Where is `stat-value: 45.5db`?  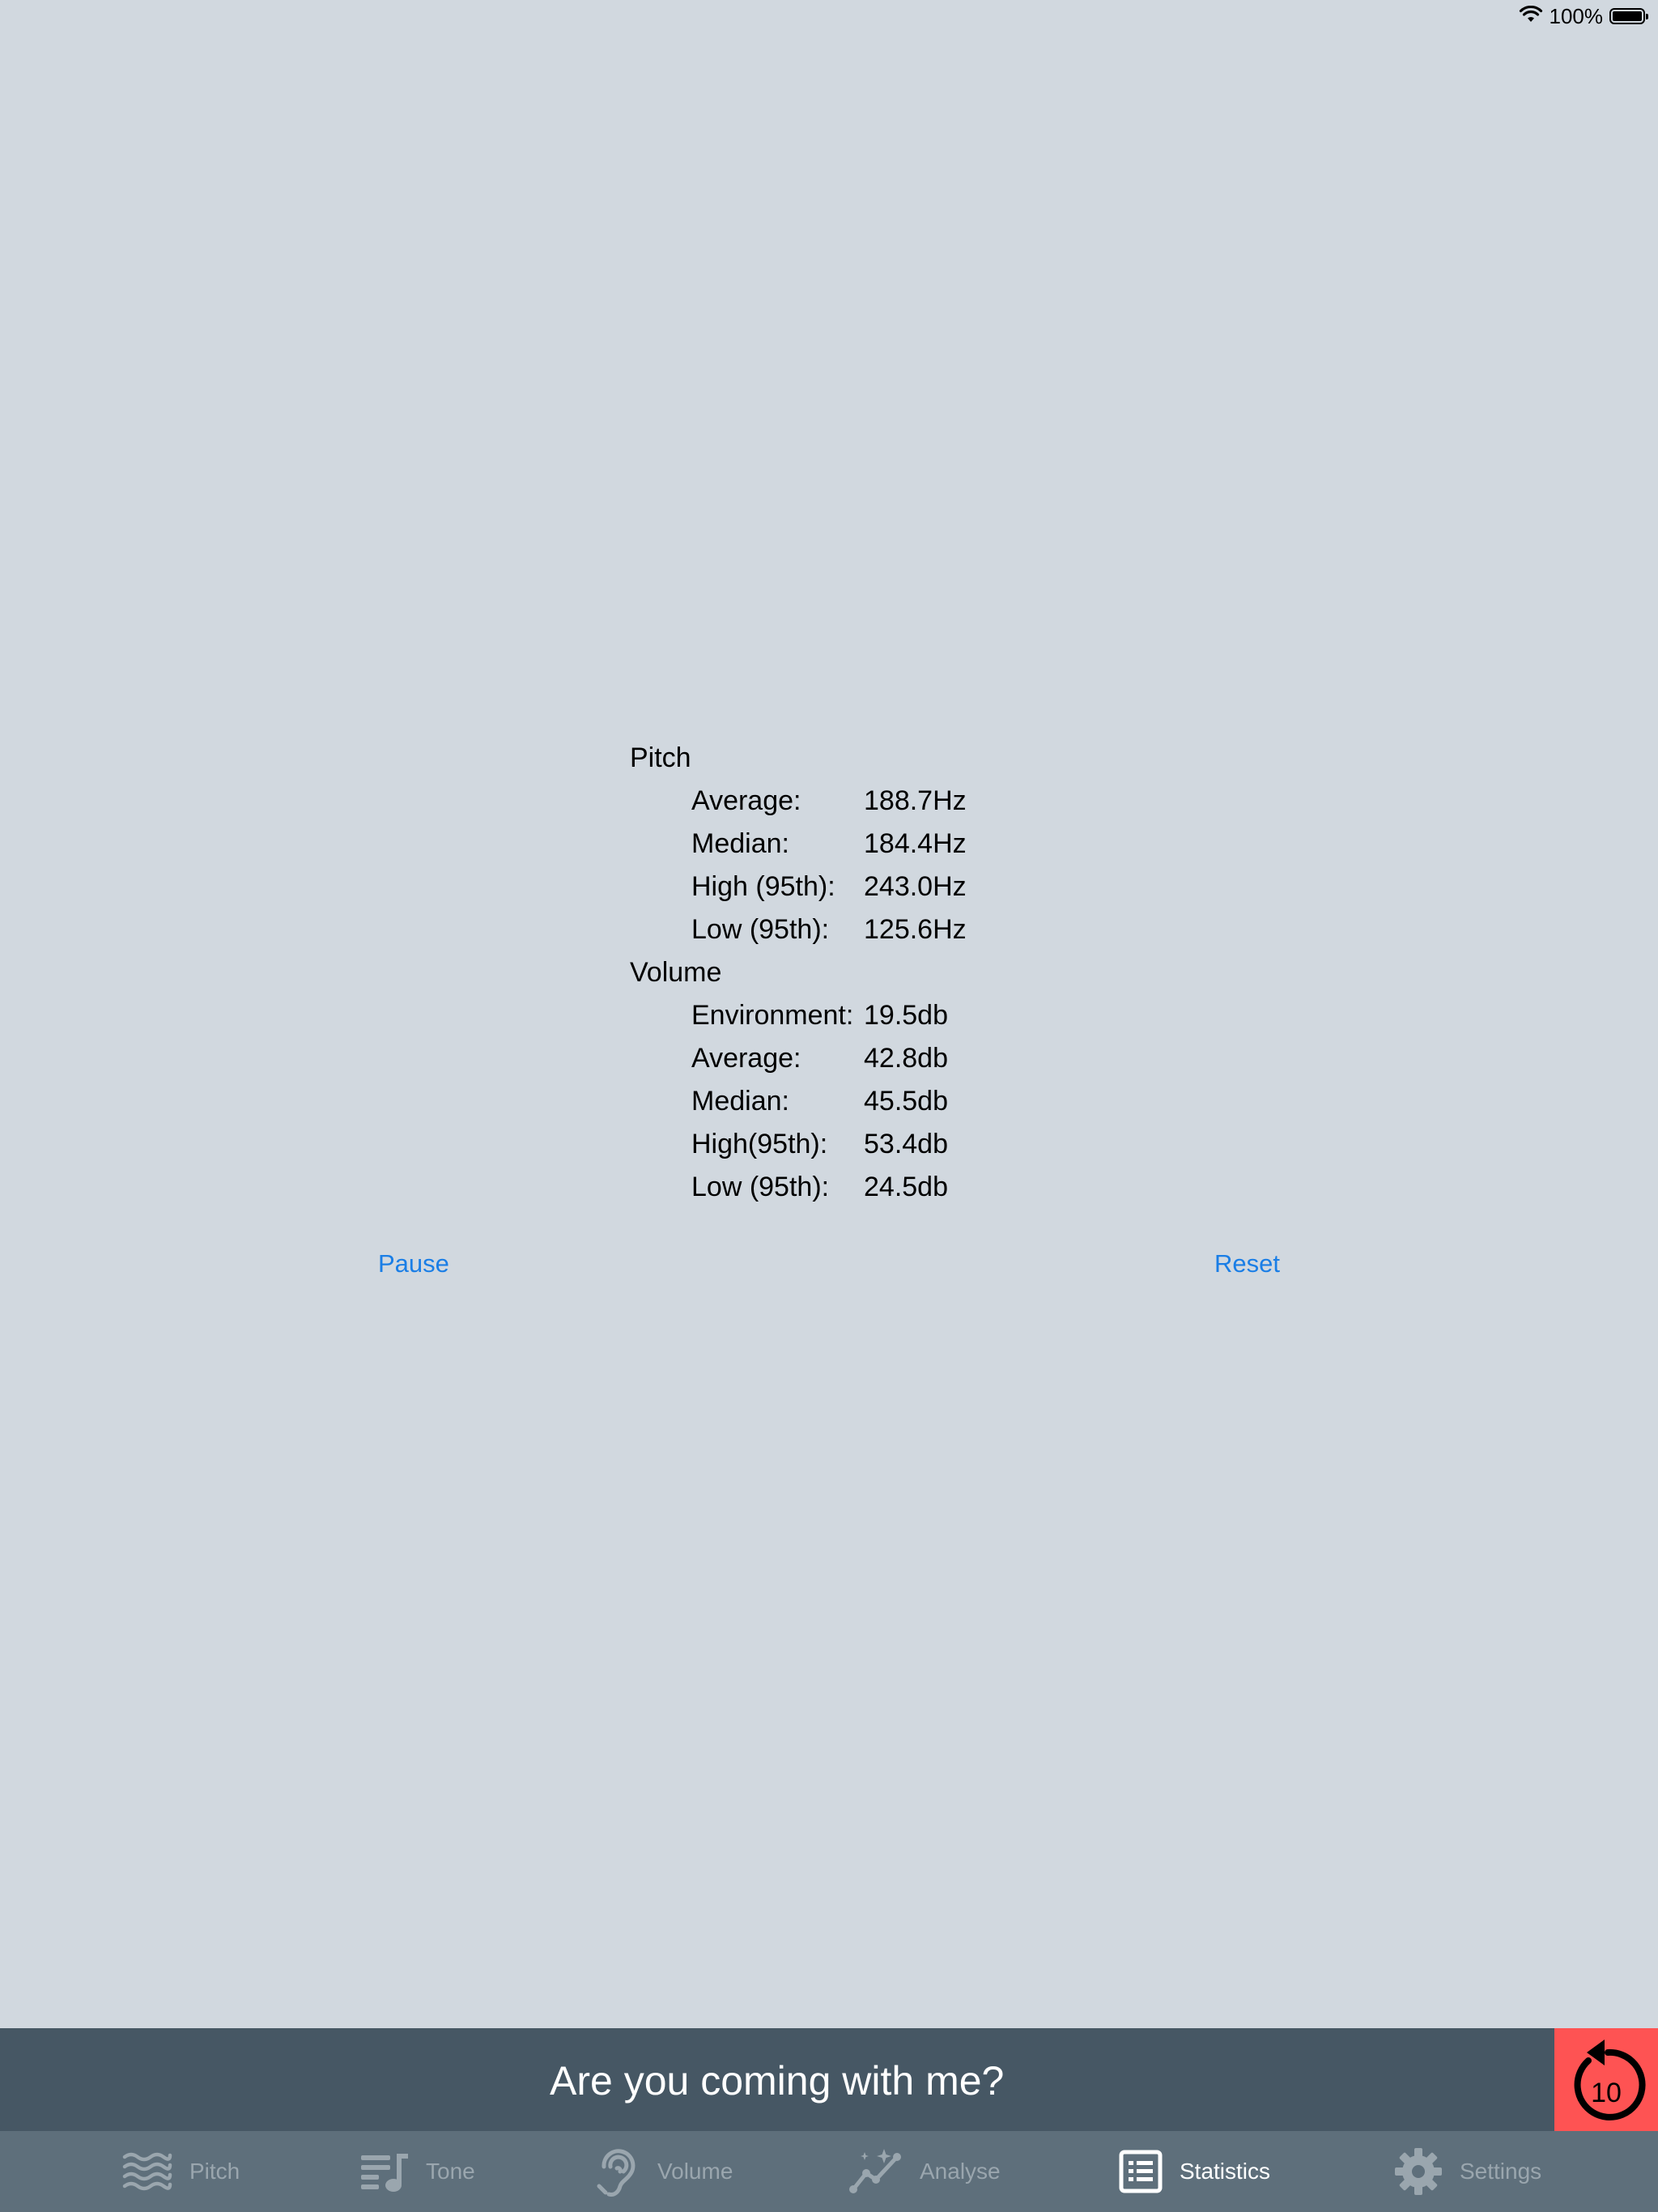 stat-value: 45.5db is located at coordinates (906, 1102).